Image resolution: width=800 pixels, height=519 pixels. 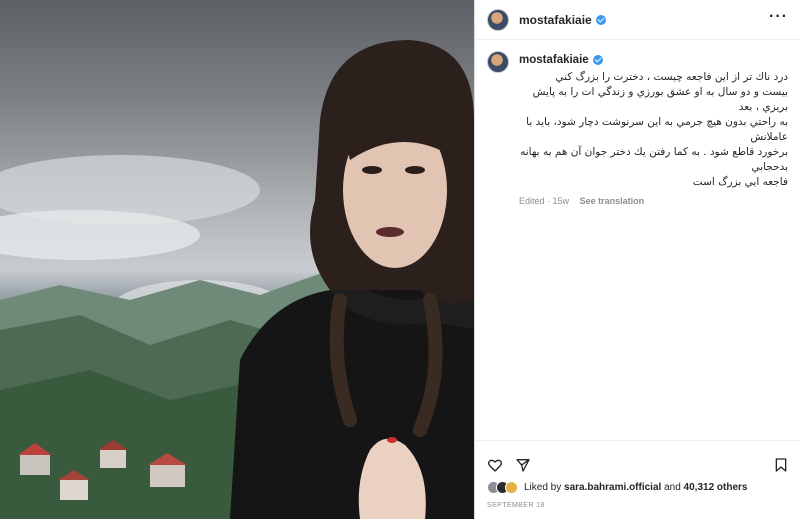 I want to click on author-username: mostafakiaie, so click(x=555, y=20).